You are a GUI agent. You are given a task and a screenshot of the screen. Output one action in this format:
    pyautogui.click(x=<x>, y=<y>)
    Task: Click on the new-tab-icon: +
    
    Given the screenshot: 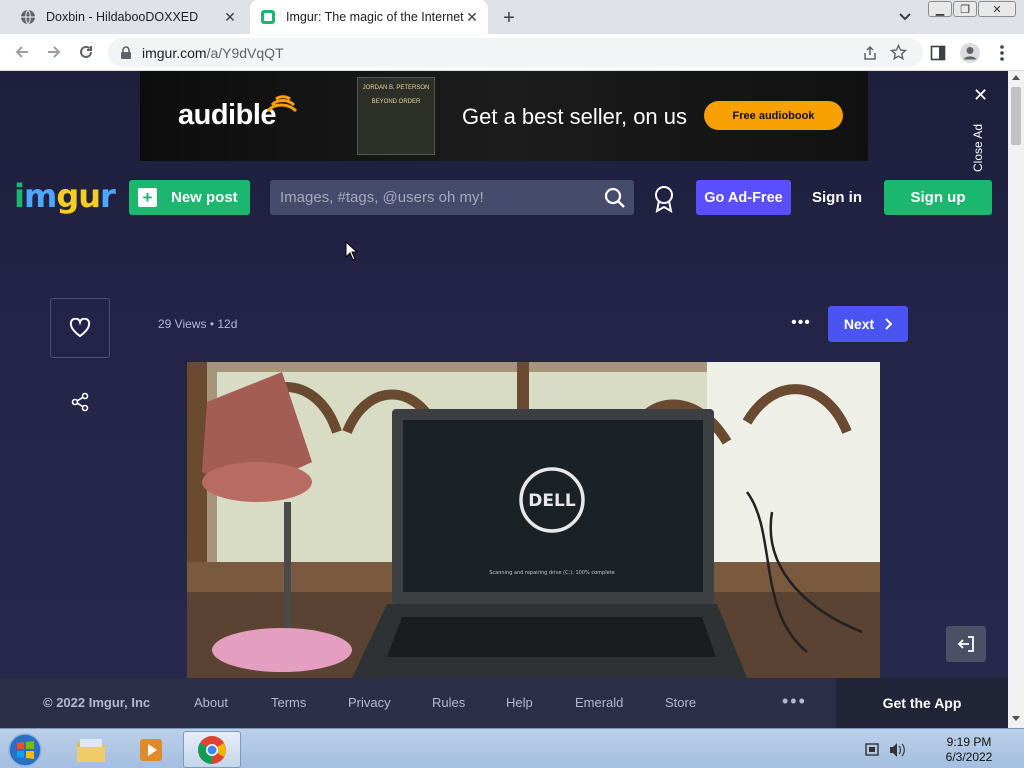 What is the action you would take?
    pyautogui.click(x=509, y=18)
    